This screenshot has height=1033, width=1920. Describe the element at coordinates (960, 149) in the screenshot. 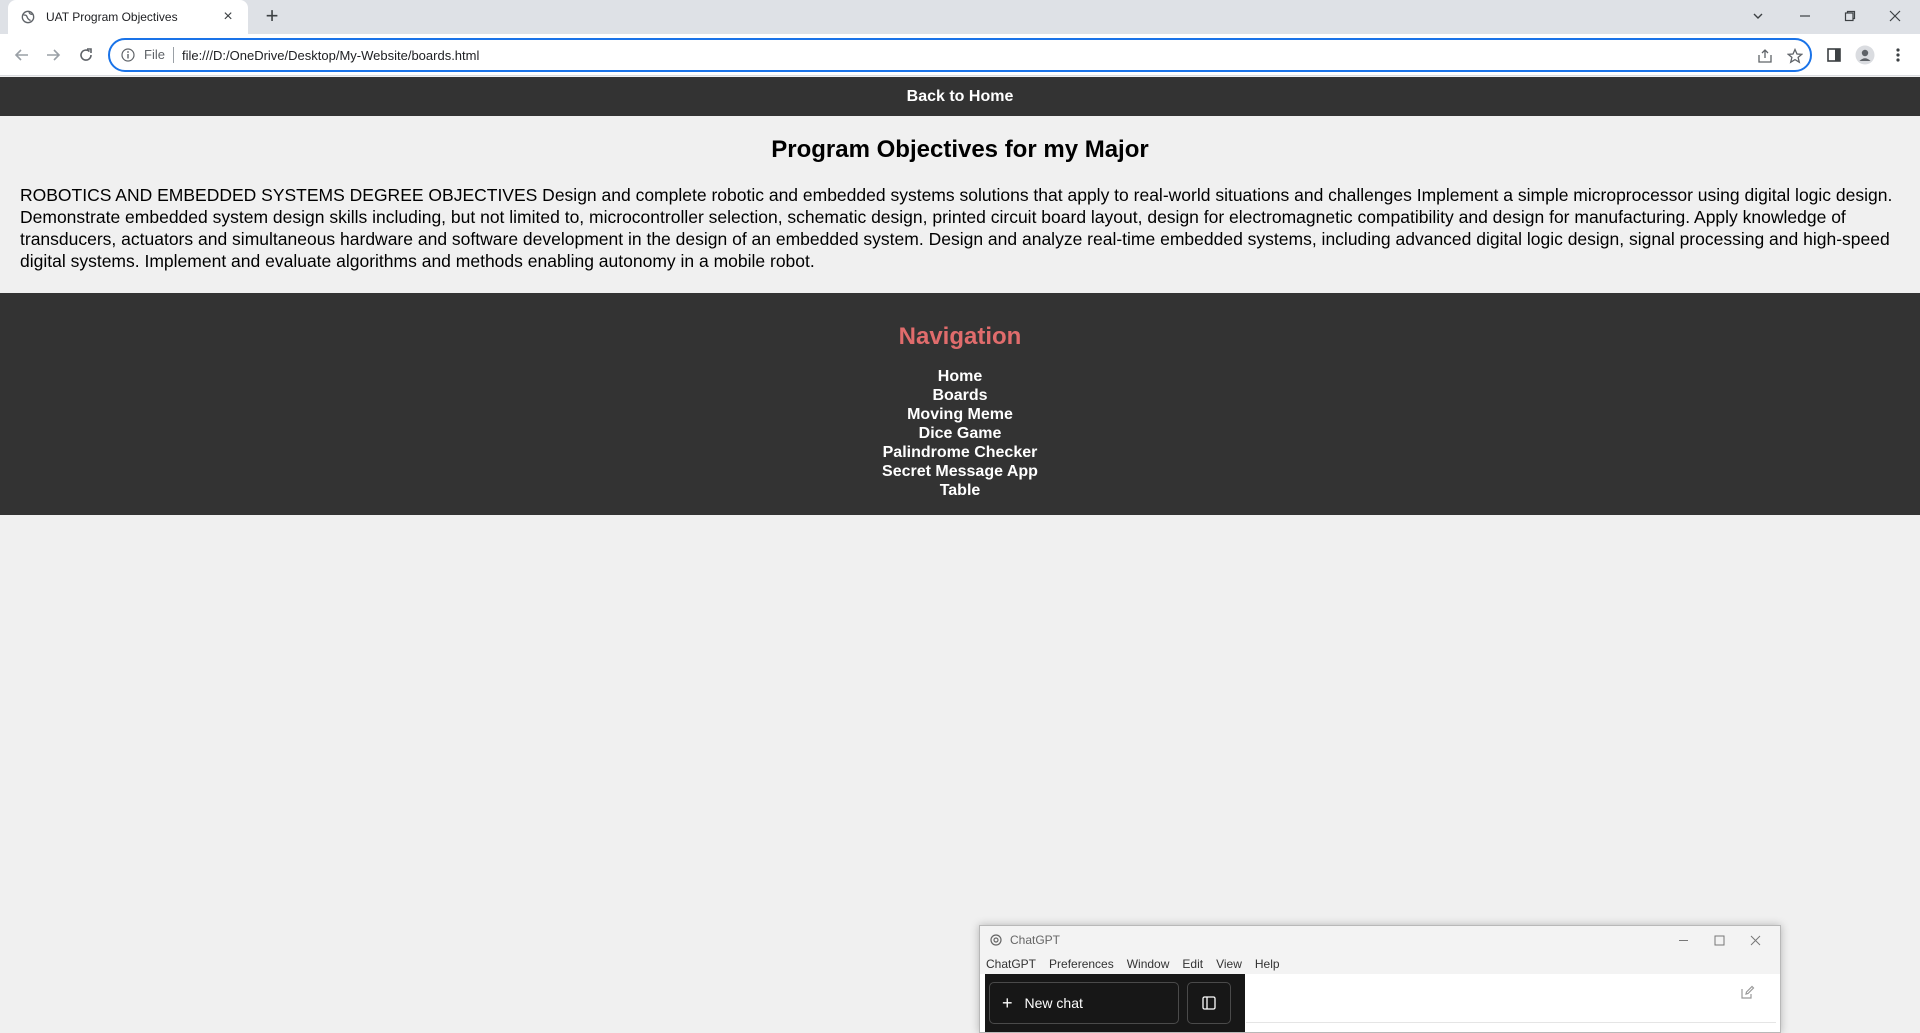

I see `page-title: Program Objectives for my Major` at that location.